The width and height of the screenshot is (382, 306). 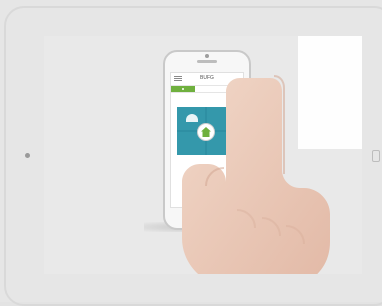 What do you see at coordinates (207, 56) in the screenshot?
I see `phone-camera-icon` at bounding box center [207, 56].